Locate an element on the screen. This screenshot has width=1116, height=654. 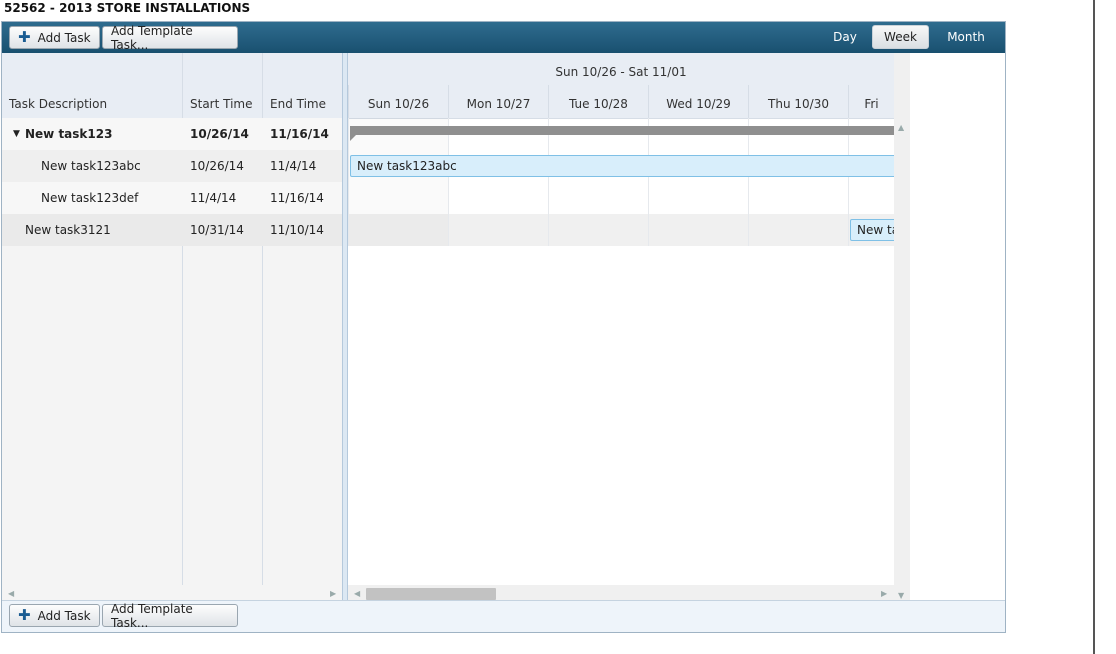
column-header-end: End Time is located at coordinates (298, 104).